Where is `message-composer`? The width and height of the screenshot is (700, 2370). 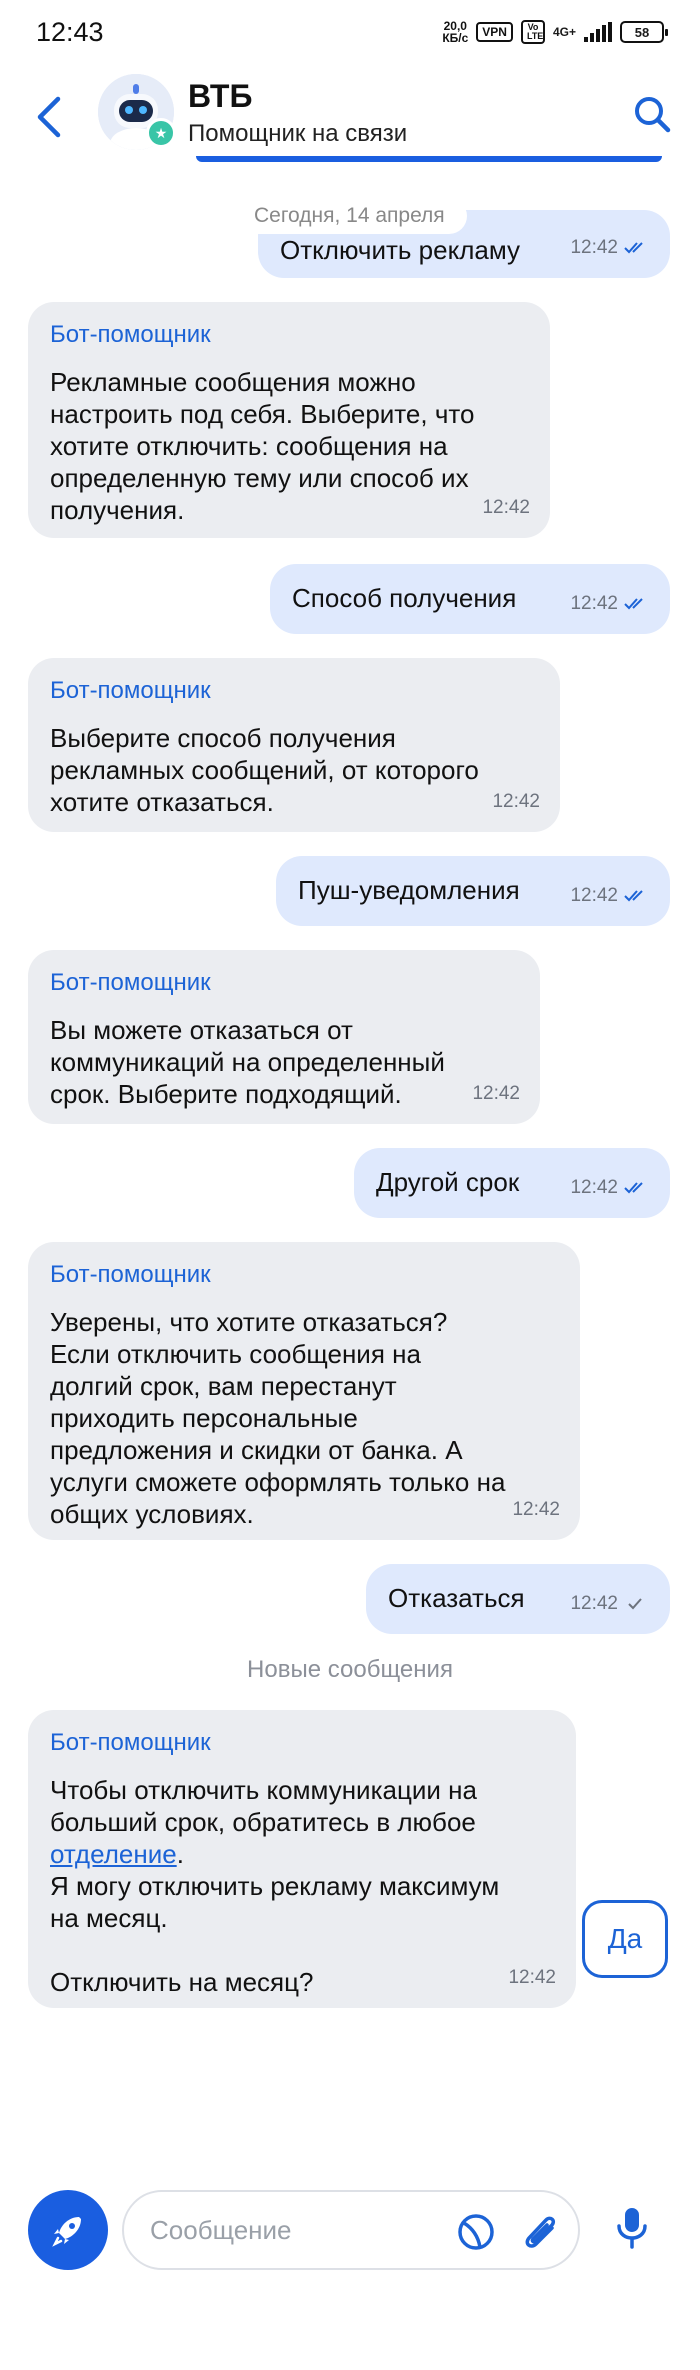
message-composer is located at coordinates (350, 2230).